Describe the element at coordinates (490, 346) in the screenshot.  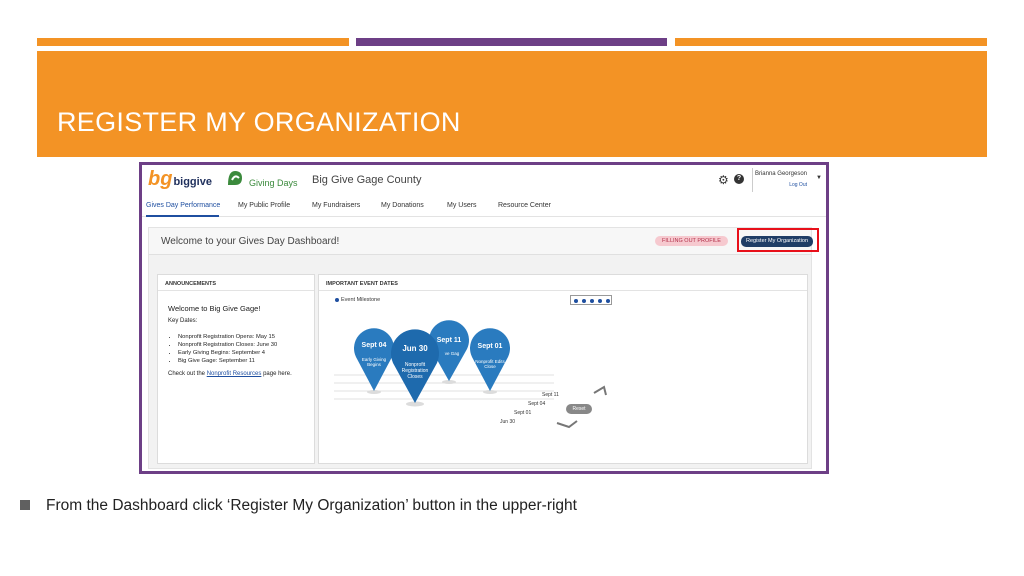
I see `svg-text: Sept 01` at that location.